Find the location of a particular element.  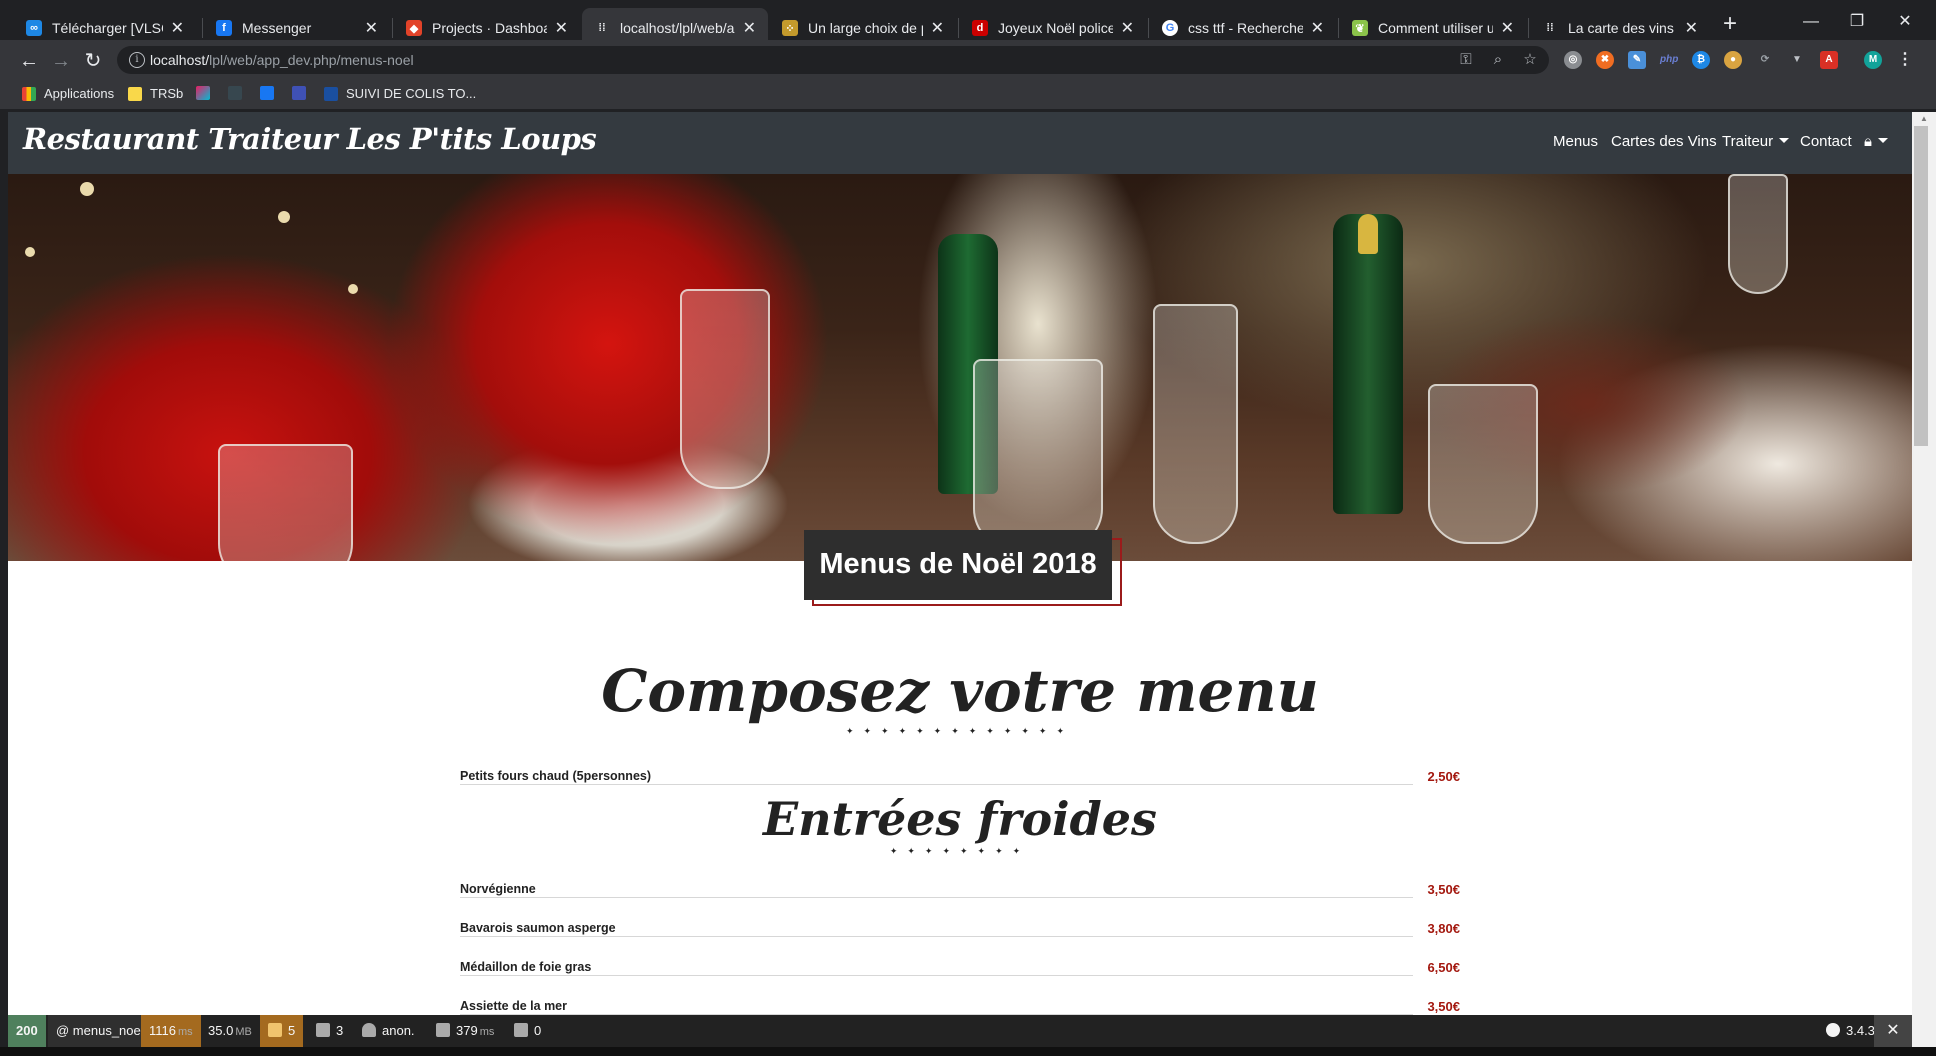

close-toolbar-button: ✕ is located at coordinates (1893, 1031).